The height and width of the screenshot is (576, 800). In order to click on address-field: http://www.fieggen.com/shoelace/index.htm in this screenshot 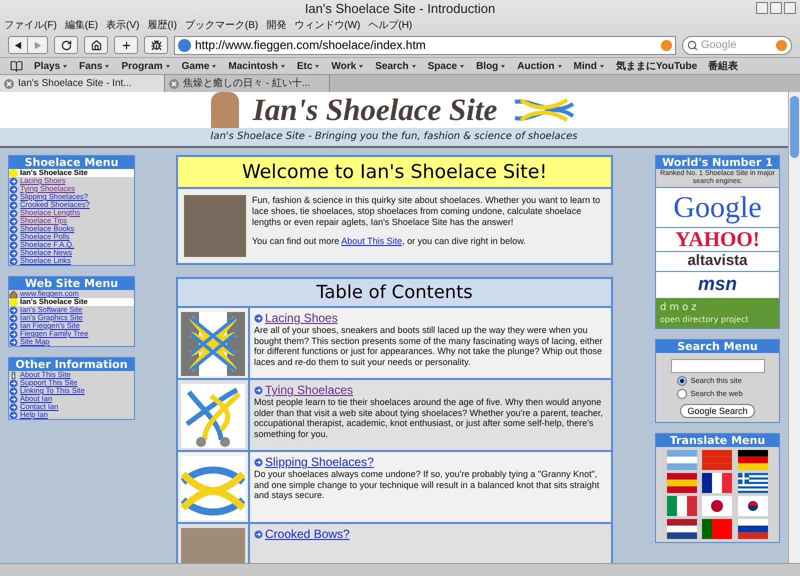, I will do `click(425, 45)`.